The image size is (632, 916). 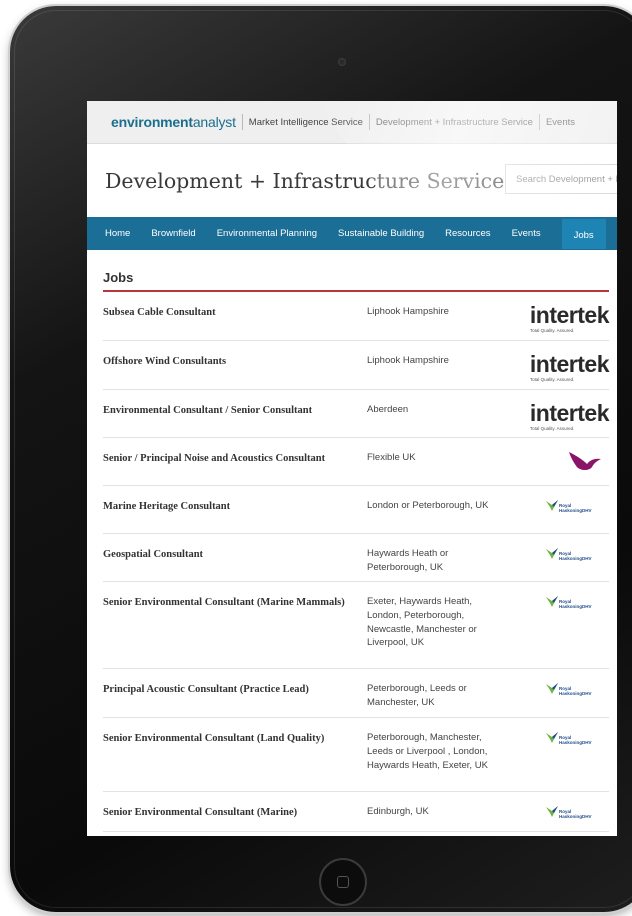 What do you see at coordinates (117, 233) in the screenshot?
I see `nav-home: Home` at bounding box center [117, 233].